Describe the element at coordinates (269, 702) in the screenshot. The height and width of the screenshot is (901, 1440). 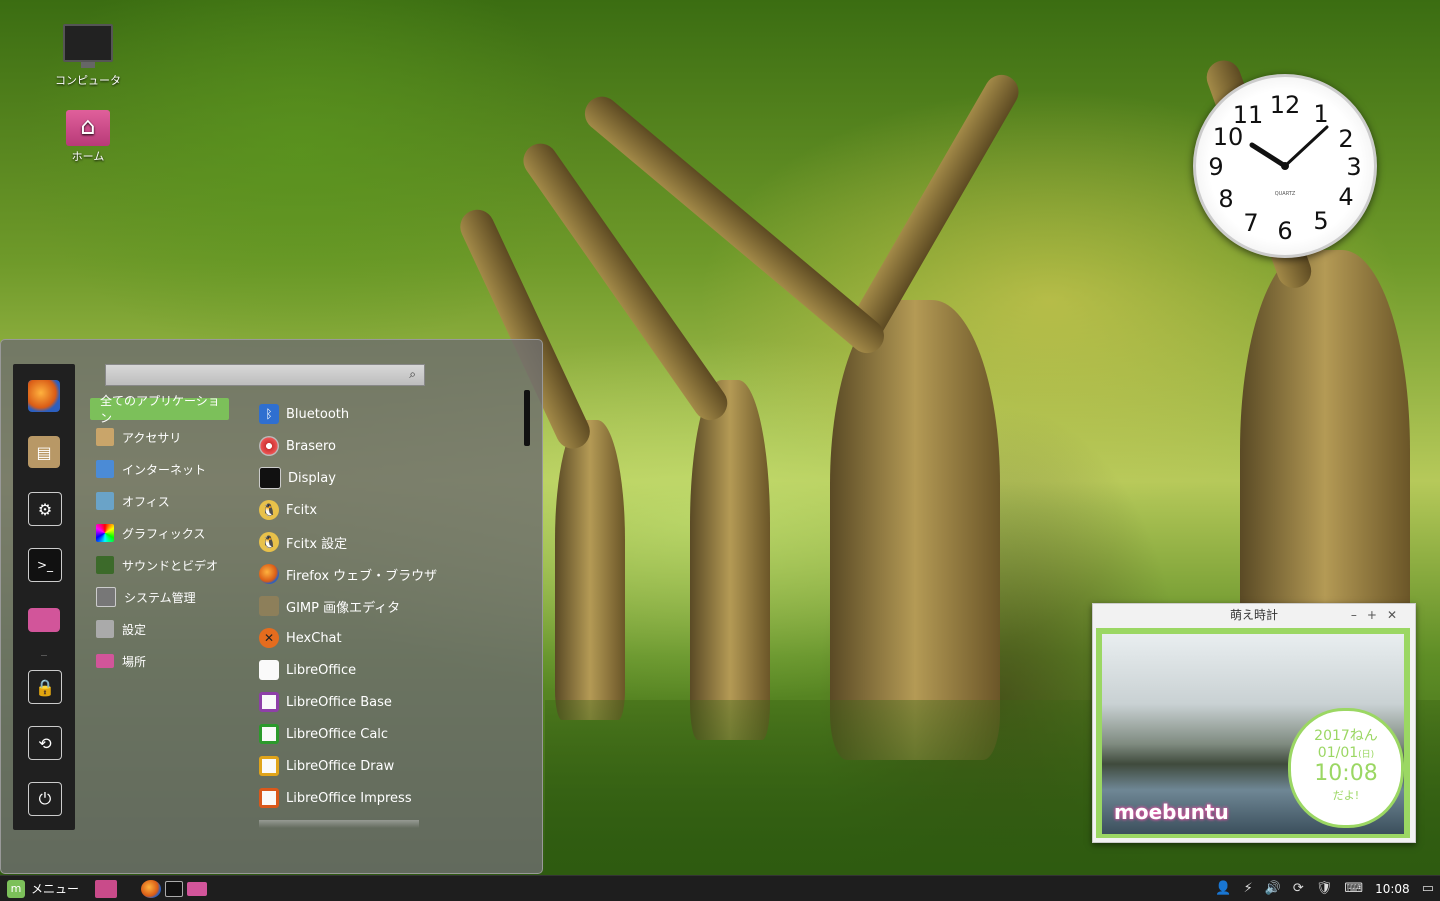
I see `libreoffice-base-icon` at that location.